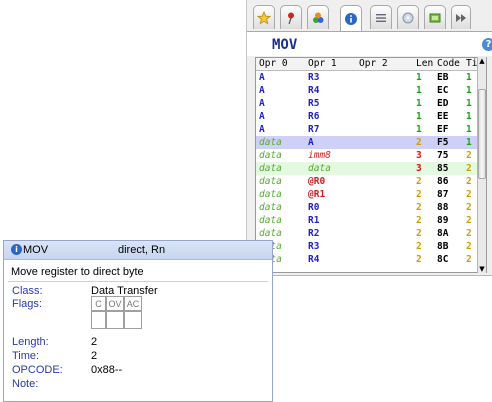 This screenshot has width=492, height=402. Describe the element at coordinates (443, 207) in the screenshot. I see `code-cell: 88` at that location.